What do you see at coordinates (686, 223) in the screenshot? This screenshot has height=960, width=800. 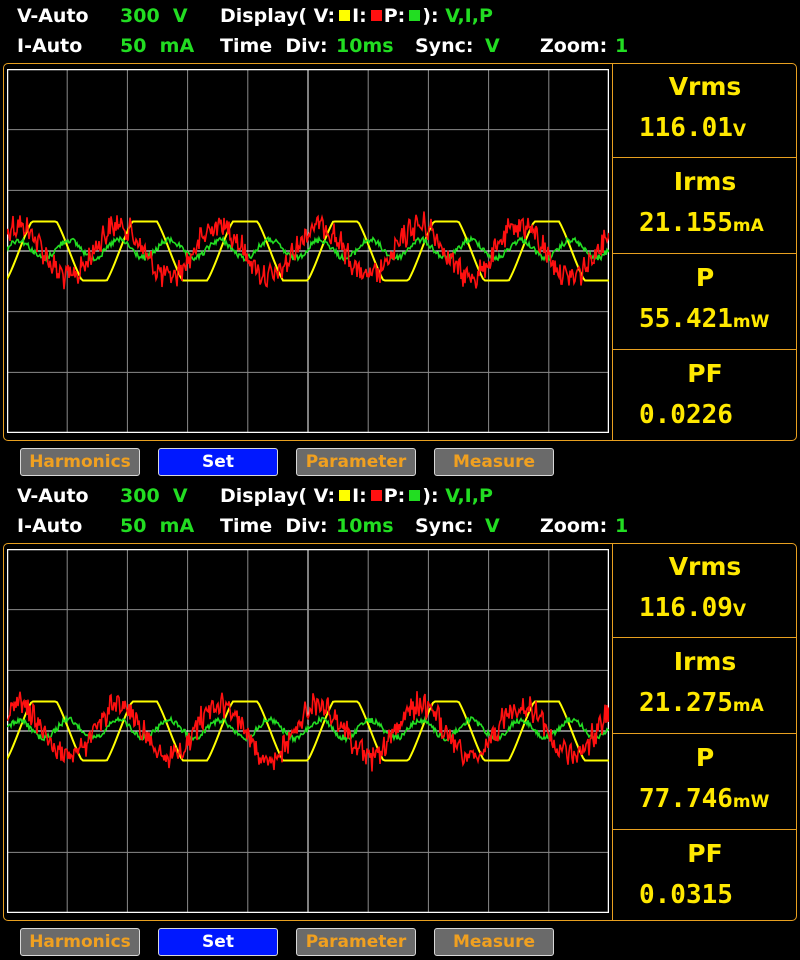 I see `irms-value: 21.155` at bounding box center [686, 223].